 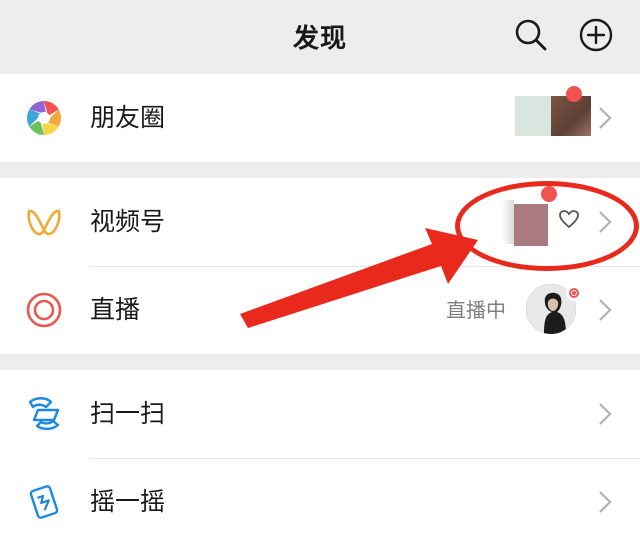 What do you see at coordinates (359, 278) in the screenshot?
I see `annotation-arrow` at bounding box center [359, 278].